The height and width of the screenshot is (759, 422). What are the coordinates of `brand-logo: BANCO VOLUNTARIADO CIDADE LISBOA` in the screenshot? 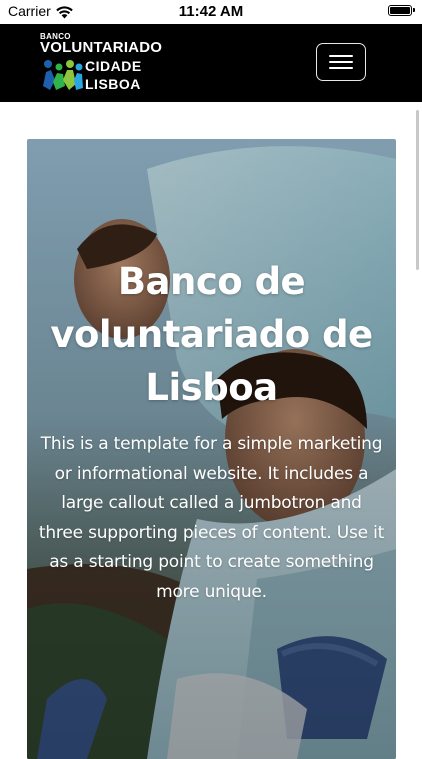 It's located at (101, 64).